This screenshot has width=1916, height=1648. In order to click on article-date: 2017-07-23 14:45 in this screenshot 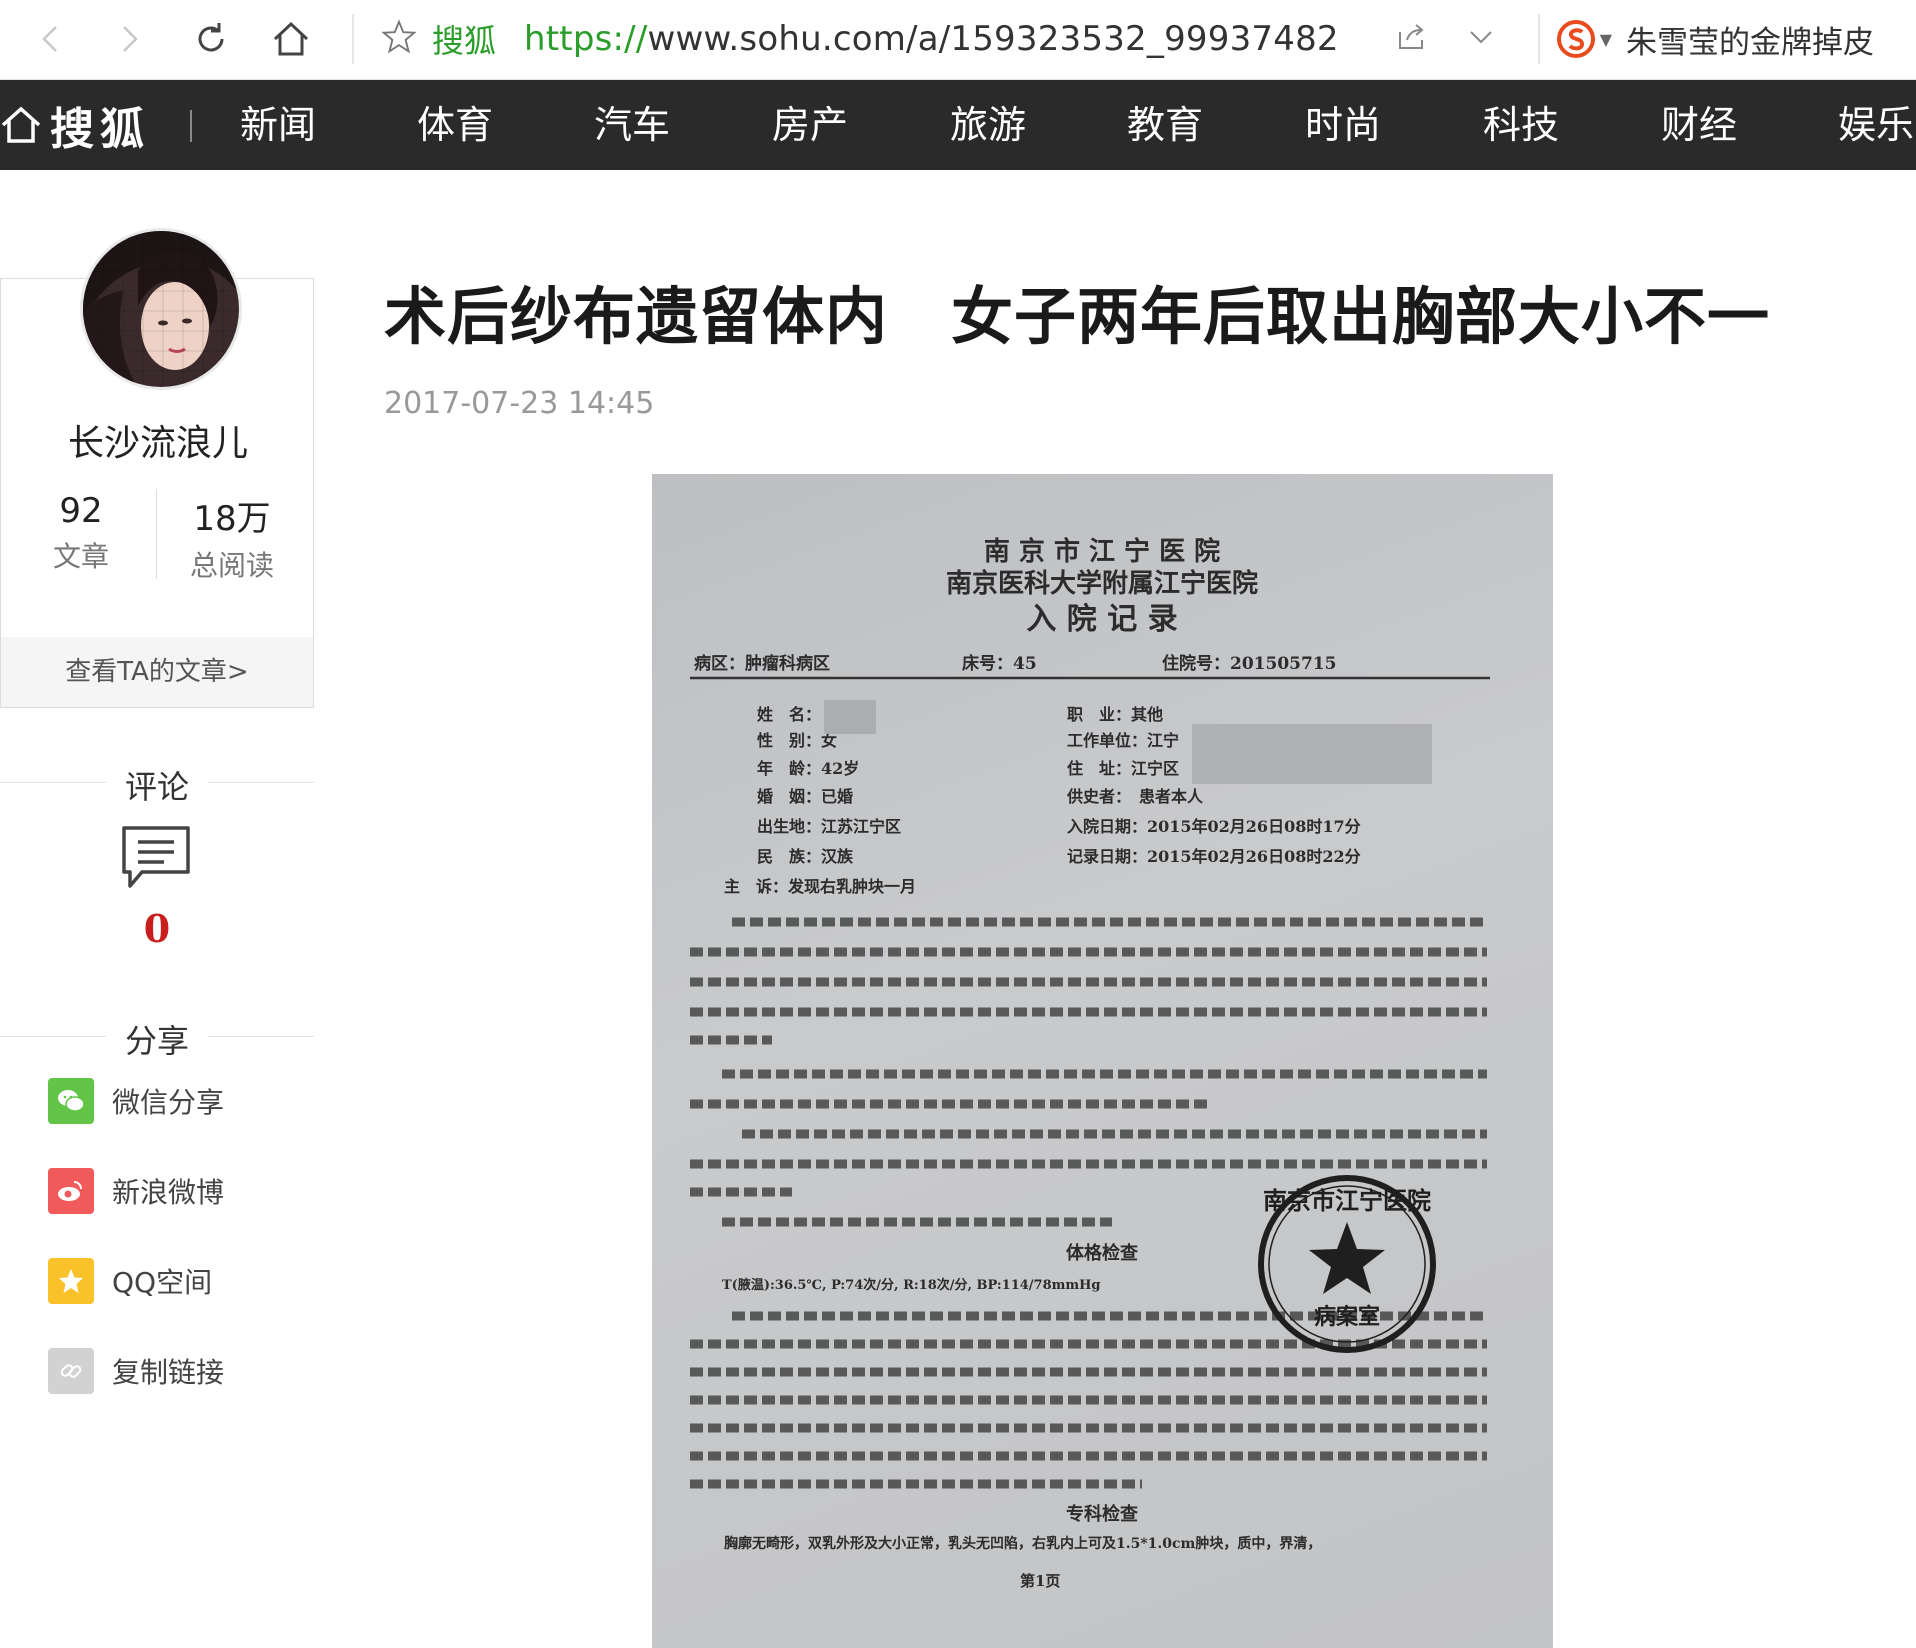, I will do `click(519, 403)`.